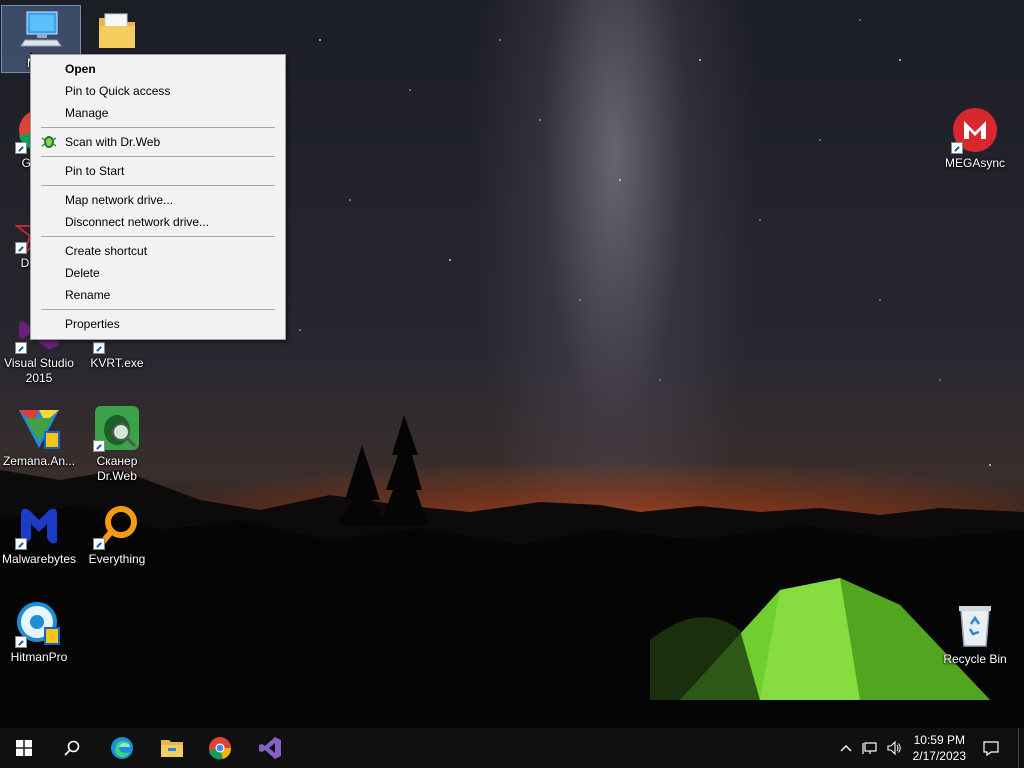 The image size is (1024, 768). Describe the element at coordinates (158, 251) in the screenshot. I see `menu-item-create-shortcut: Create shortcut` at that location.